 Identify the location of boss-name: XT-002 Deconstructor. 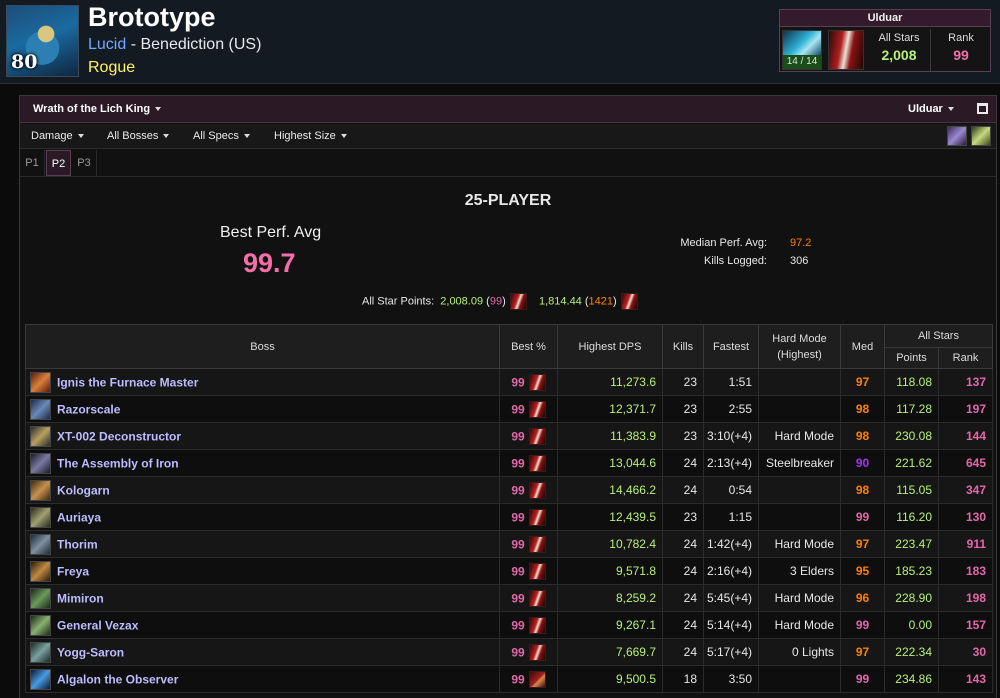
(119, 436).